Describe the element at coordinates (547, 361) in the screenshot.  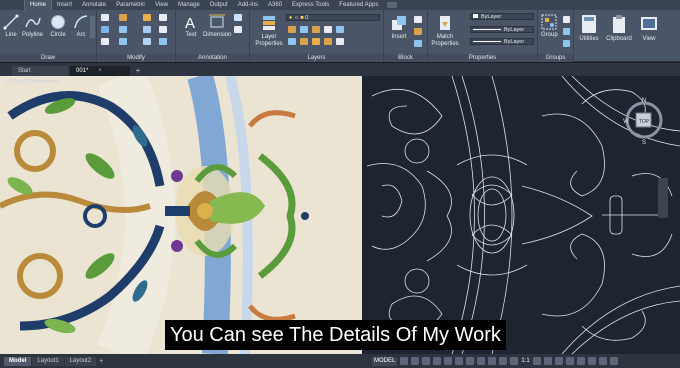
I see `annotation-monitor-icon` at that location.